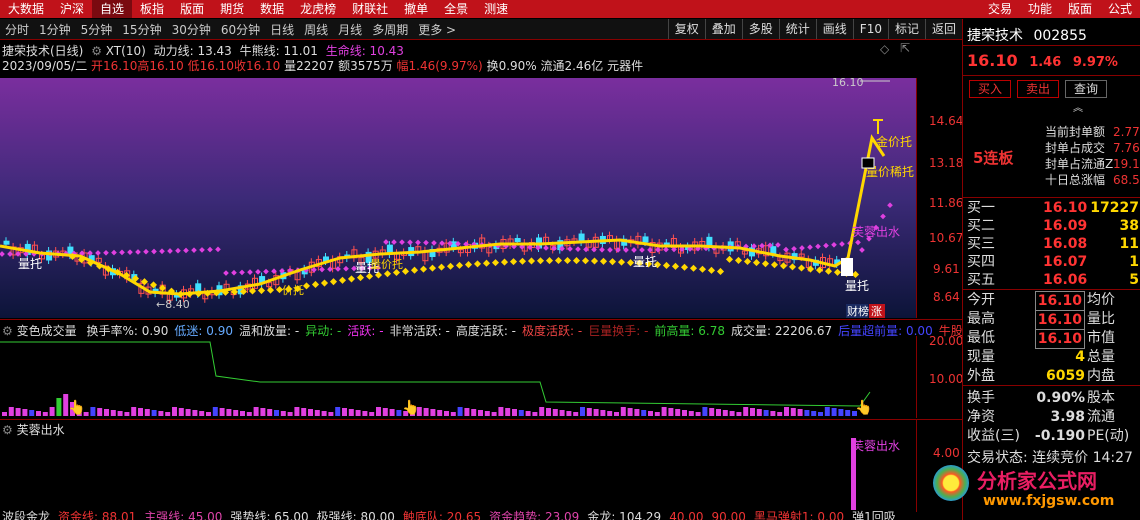 Image resolution: width=1140 pixels, height=520 pixels. I want to click on float-value: 流通2.46亿, so click(572, 66).